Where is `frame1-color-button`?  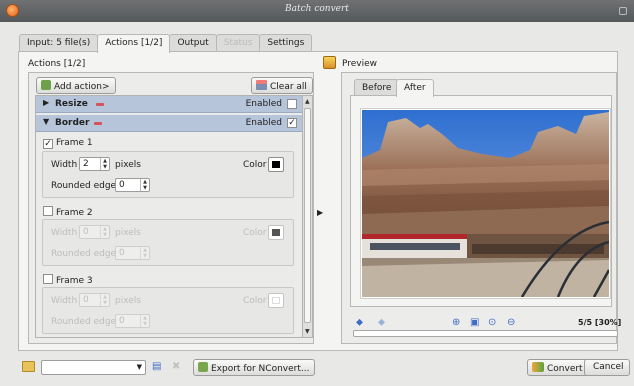 frame1-color-button is located at coordinates (276, 164).